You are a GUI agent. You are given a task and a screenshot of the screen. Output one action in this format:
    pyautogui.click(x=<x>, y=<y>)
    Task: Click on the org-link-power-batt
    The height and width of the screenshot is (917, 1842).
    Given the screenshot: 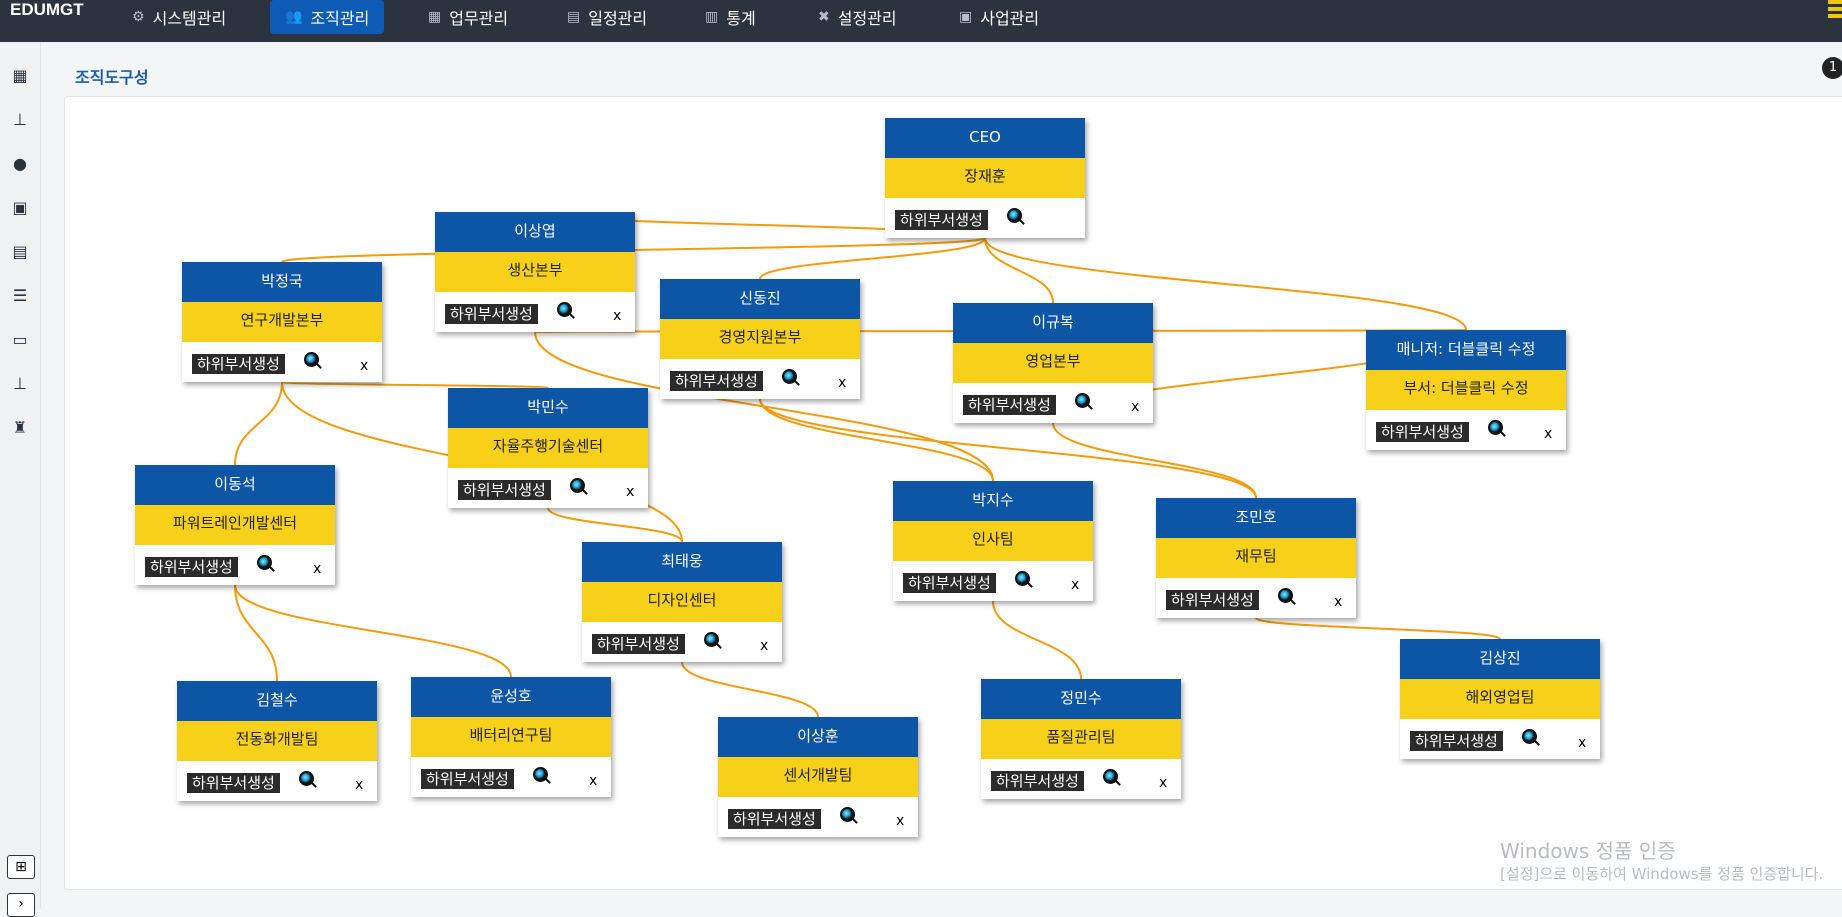 What is the action you would take?
    pyautogui.click(x=373, y=631)
    